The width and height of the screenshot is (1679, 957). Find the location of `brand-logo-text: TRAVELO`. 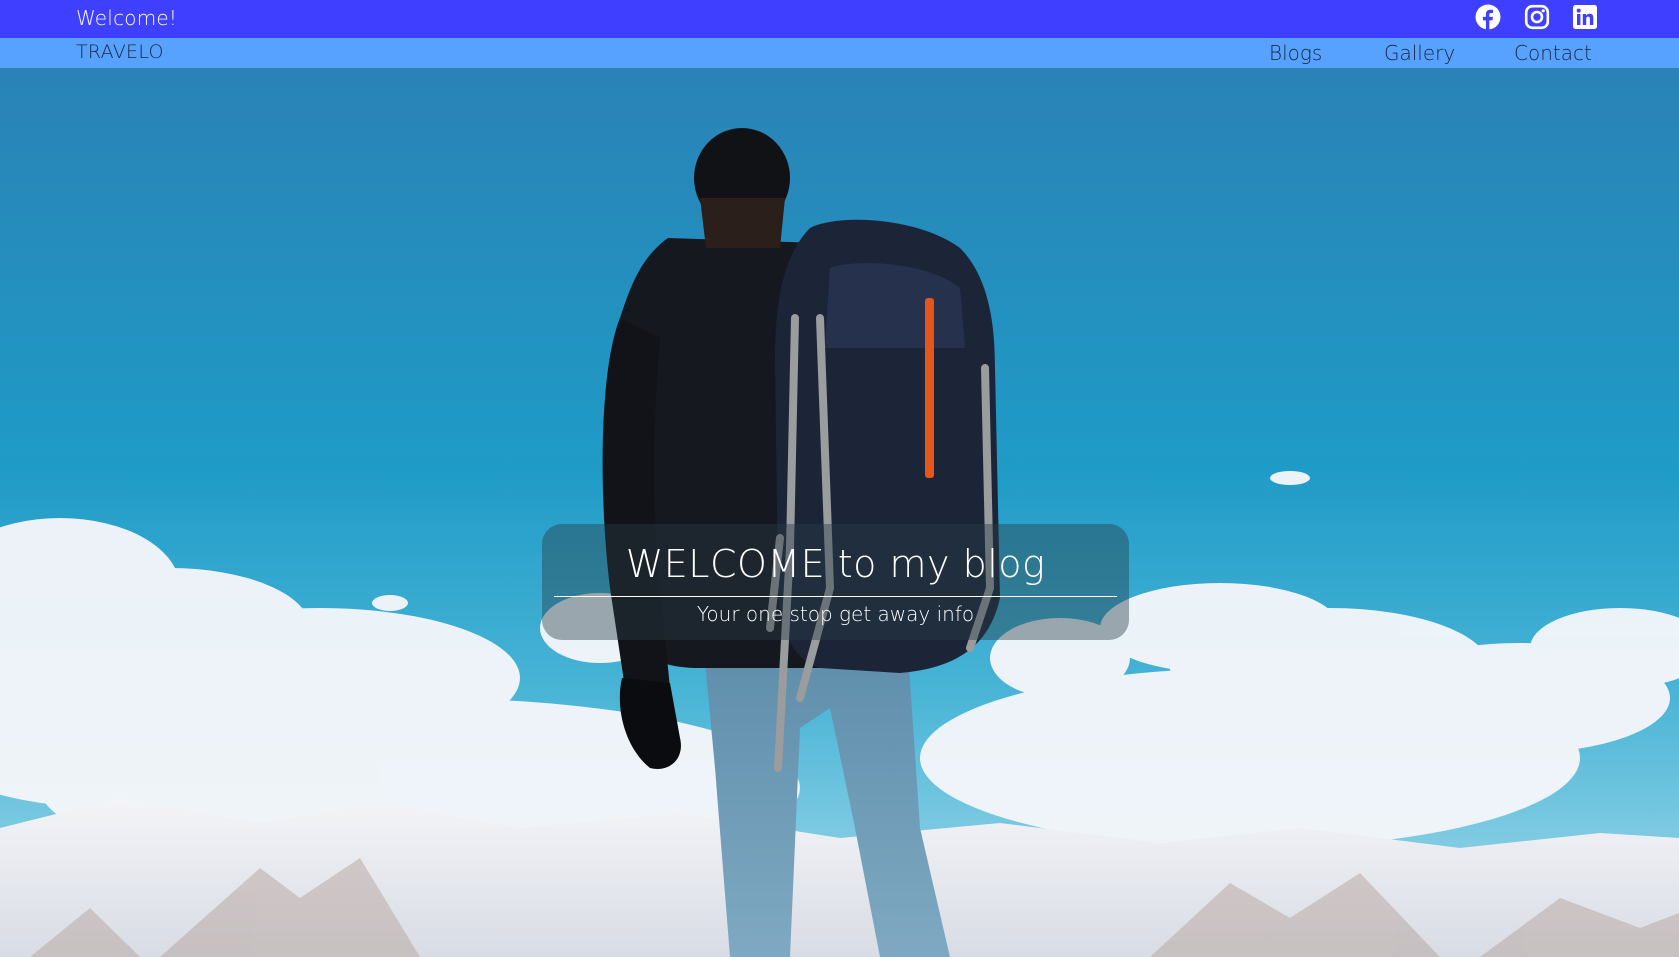

brand-logo-text: TRAVELO is located at coordinates (120, 52).